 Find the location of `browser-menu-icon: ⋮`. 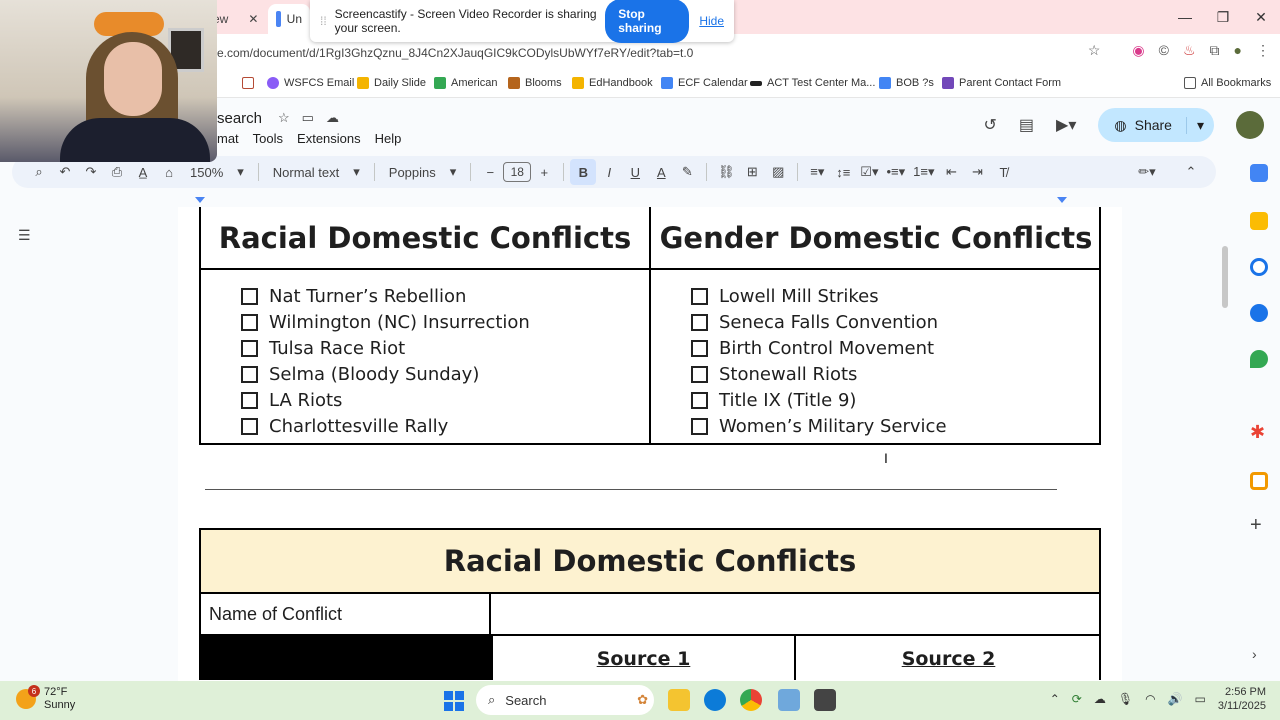

browser-menu-icon: ⋮ is located at coordinates (1263, 50).